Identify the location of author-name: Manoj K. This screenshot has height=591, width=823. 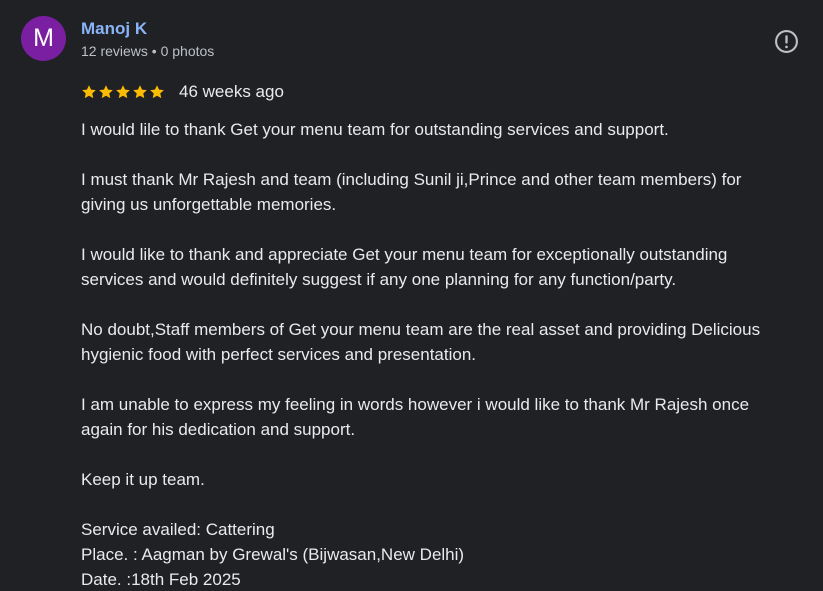
(114, 29).